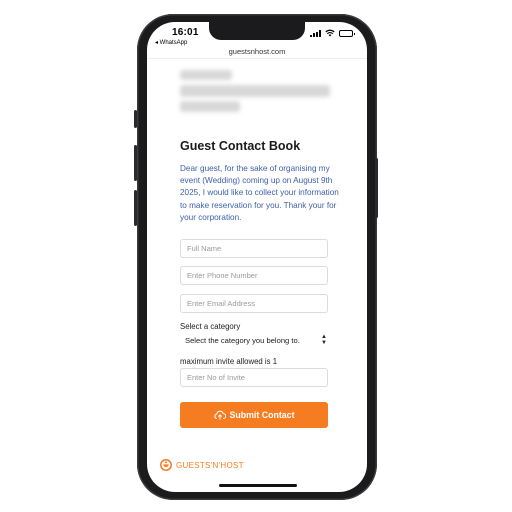  Describe the element at coordinates (254, 303) in the screenshot. I see `email-address-input` at that location.